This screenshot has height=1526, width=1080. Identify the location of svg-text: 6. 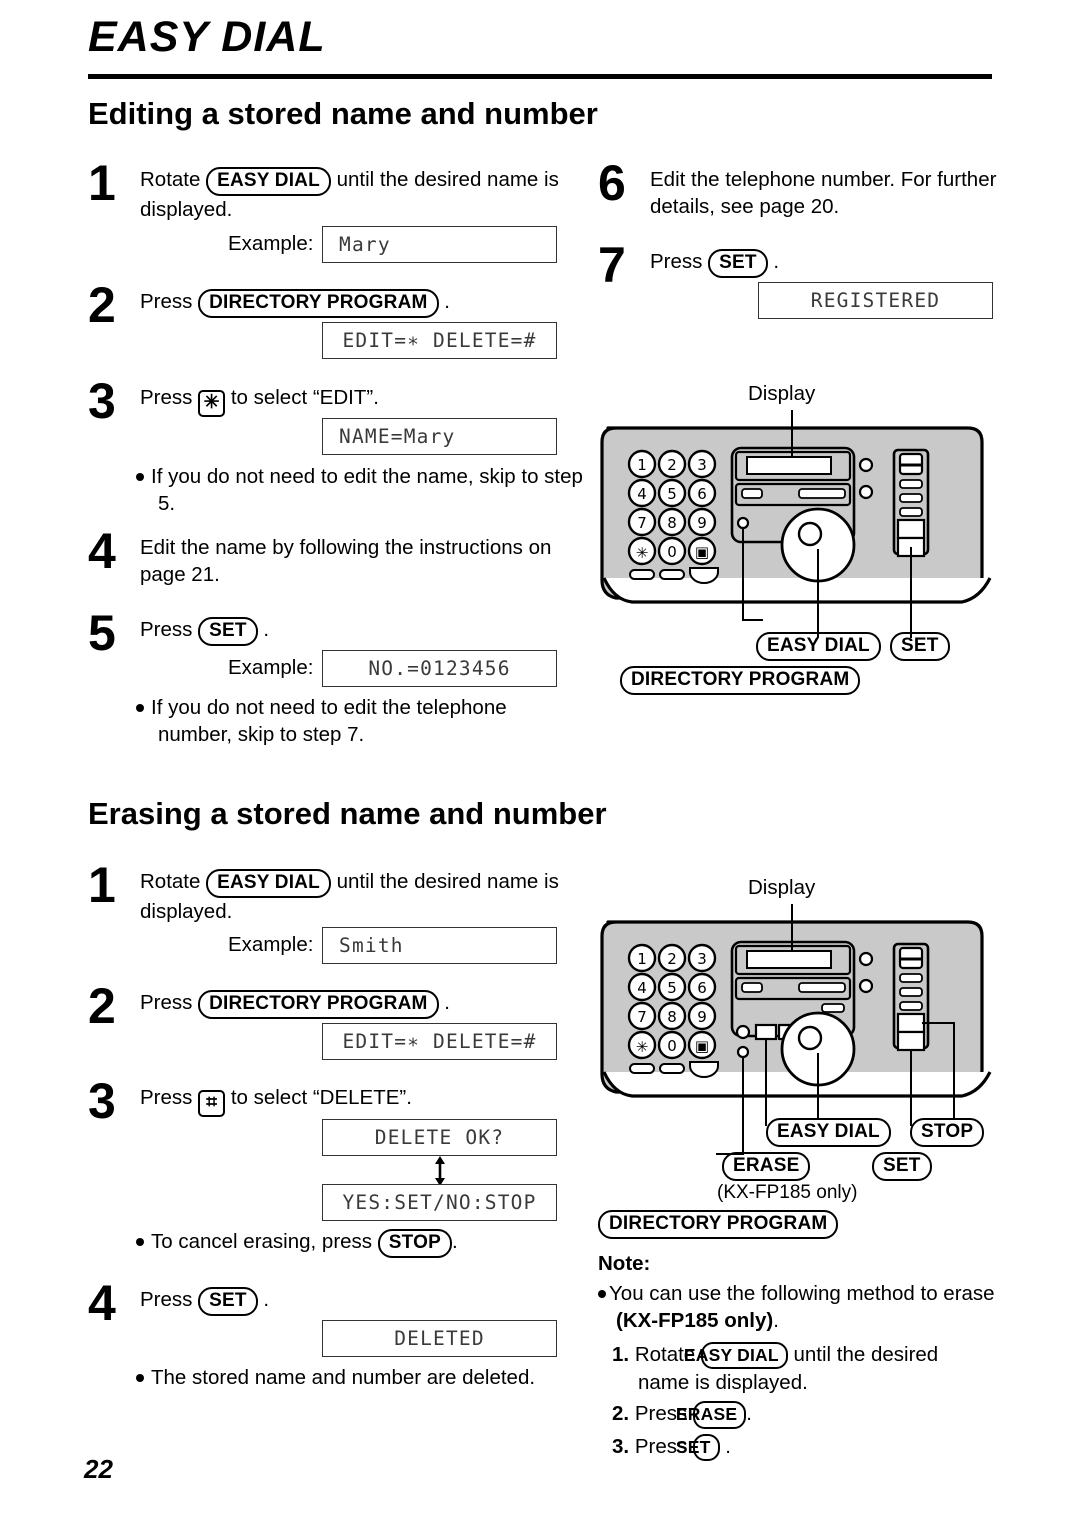
(702, 494).